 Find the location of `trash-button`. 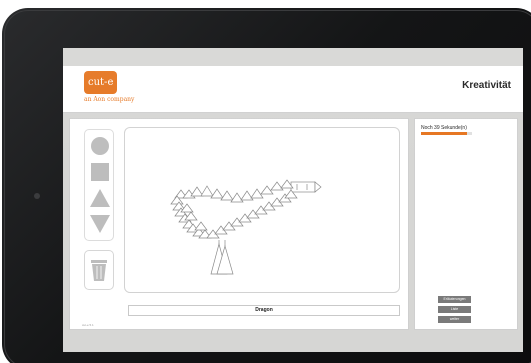

trash-button is located at coordinates (99, 270).